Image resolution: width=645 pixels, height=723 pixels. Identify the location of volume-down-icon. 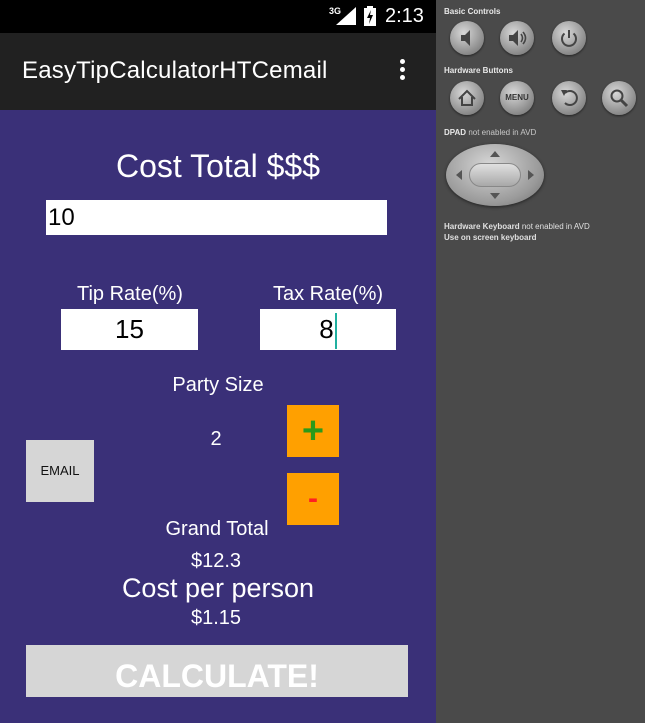
(467, 38).